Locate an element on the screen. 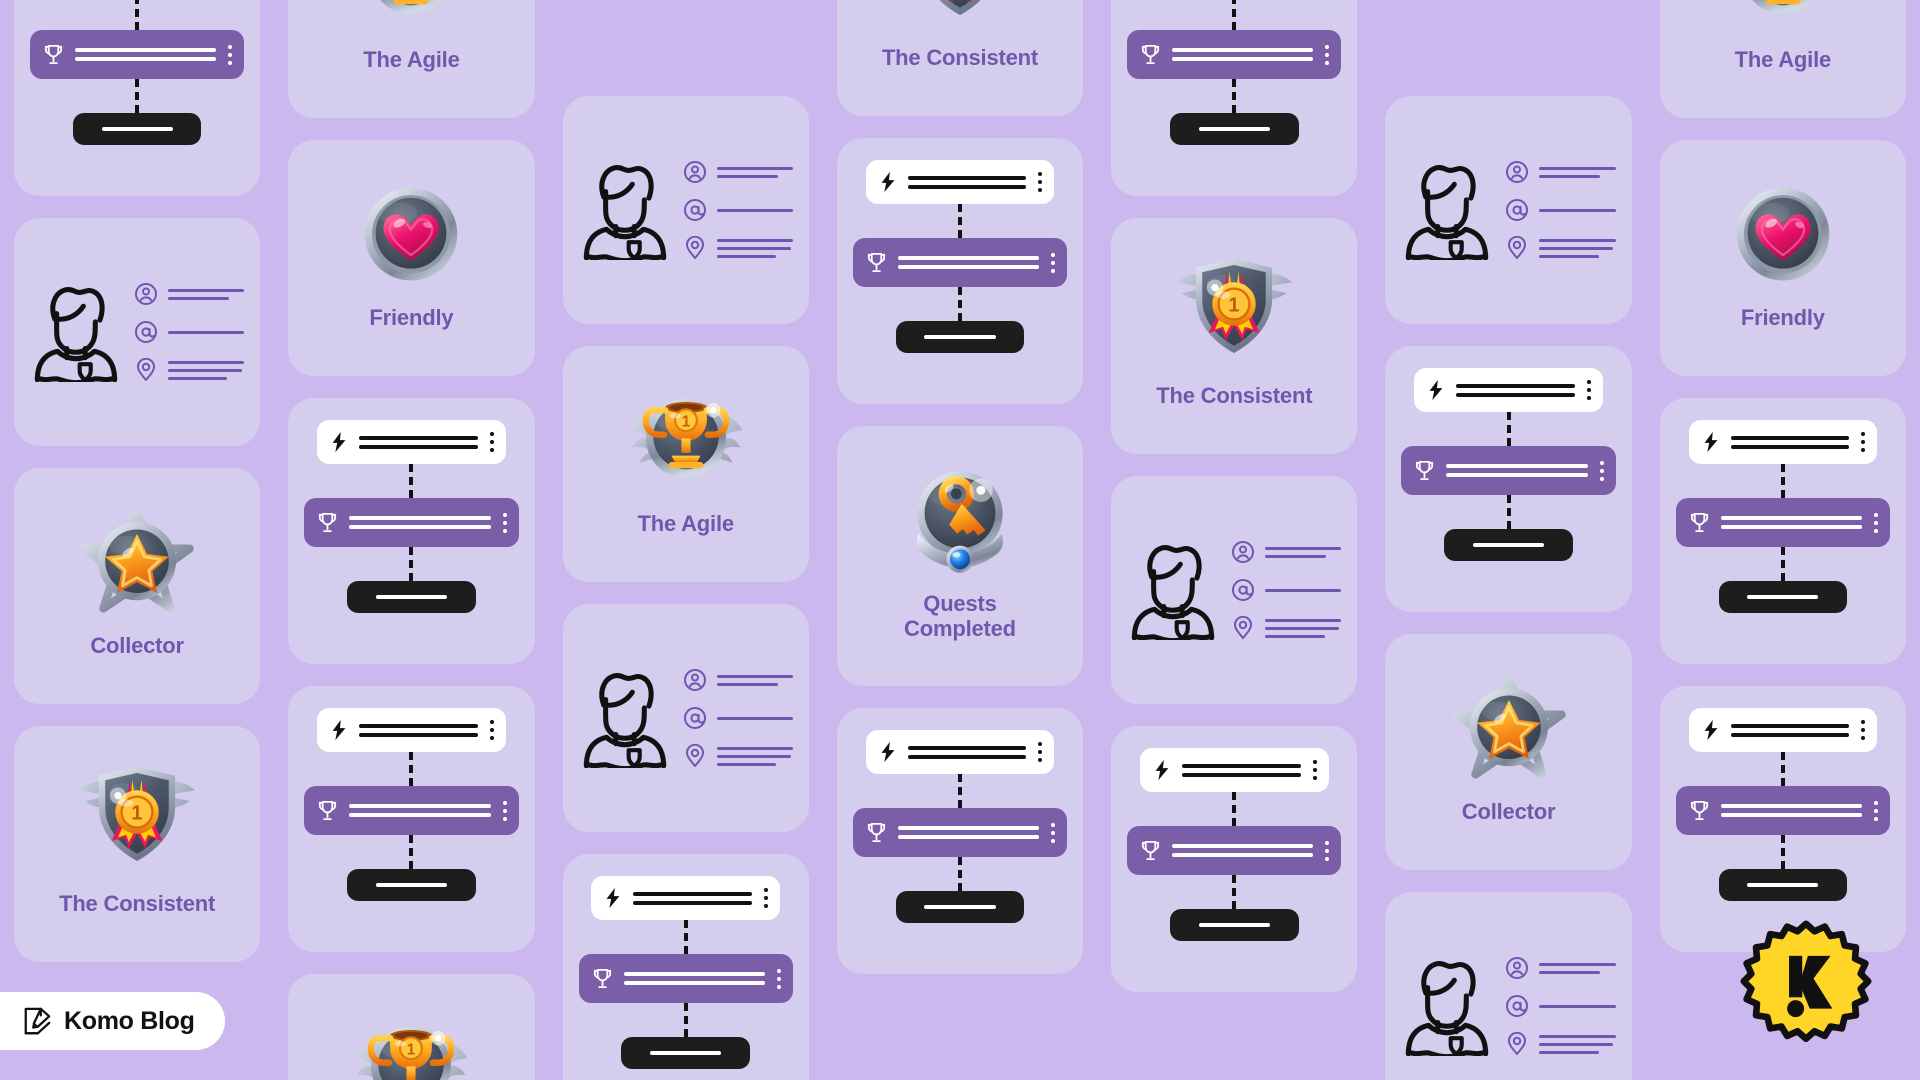 The height and width of the screenshot is (1080, 1920). komo-blog-badge: Komo Blog is located at coordinates (112, 1021).